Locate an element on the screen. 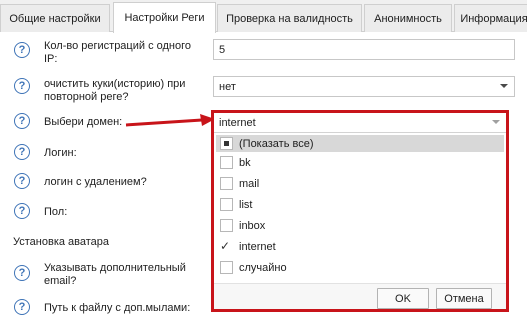 Image resolution: width=527 pixels, height=315 pixels. list-item: list is located at coordinates (360, 205).